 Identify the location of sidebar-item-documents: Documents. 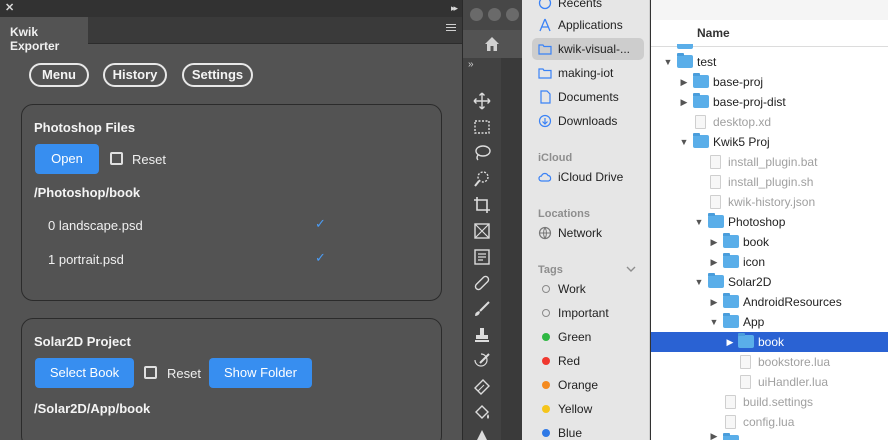
(588, 97).